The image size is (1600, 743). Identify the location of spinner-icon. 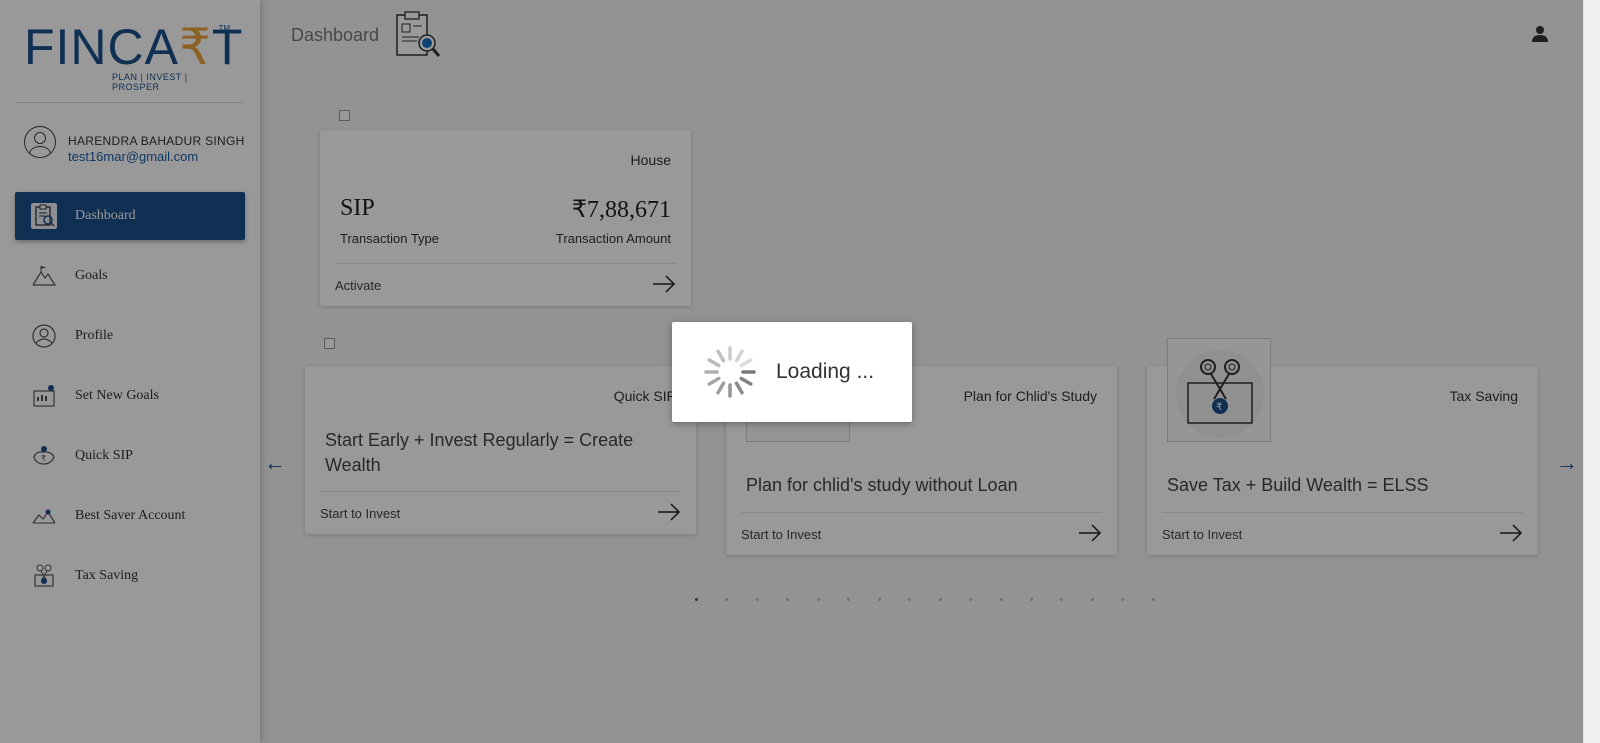
(730, 372).